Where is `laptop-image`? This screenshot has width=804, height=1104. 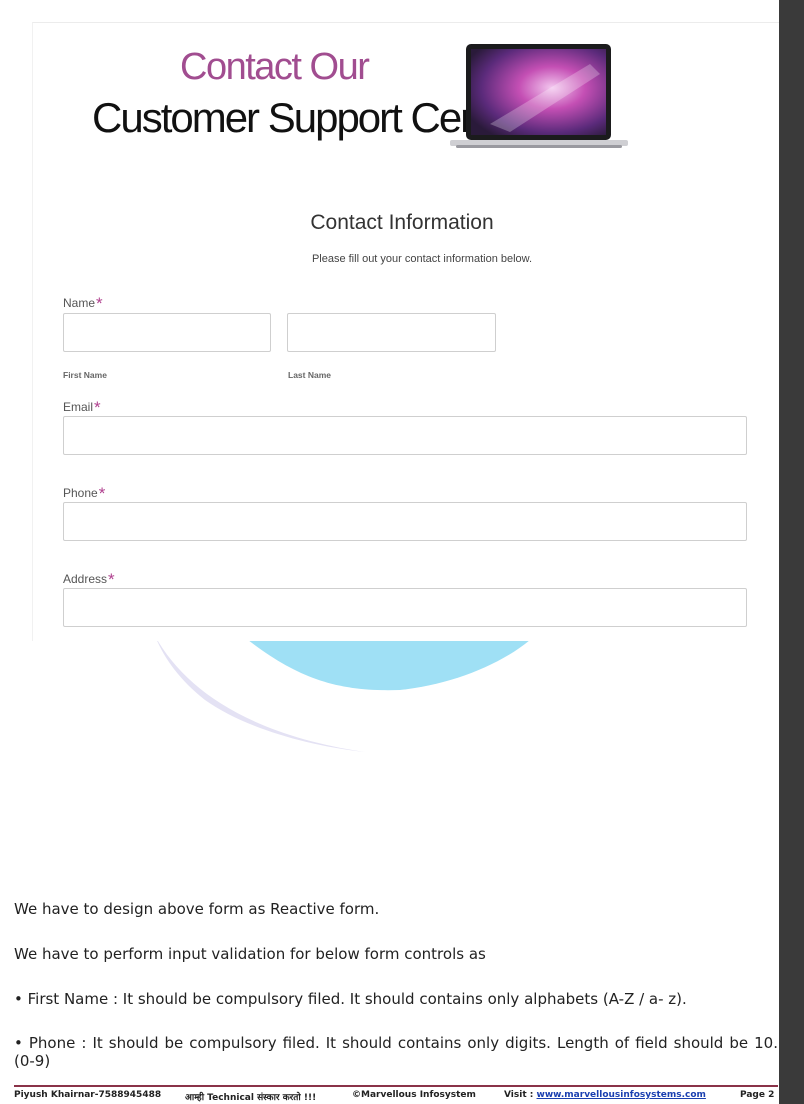
laptop-image is located at coordinates (539, 96).